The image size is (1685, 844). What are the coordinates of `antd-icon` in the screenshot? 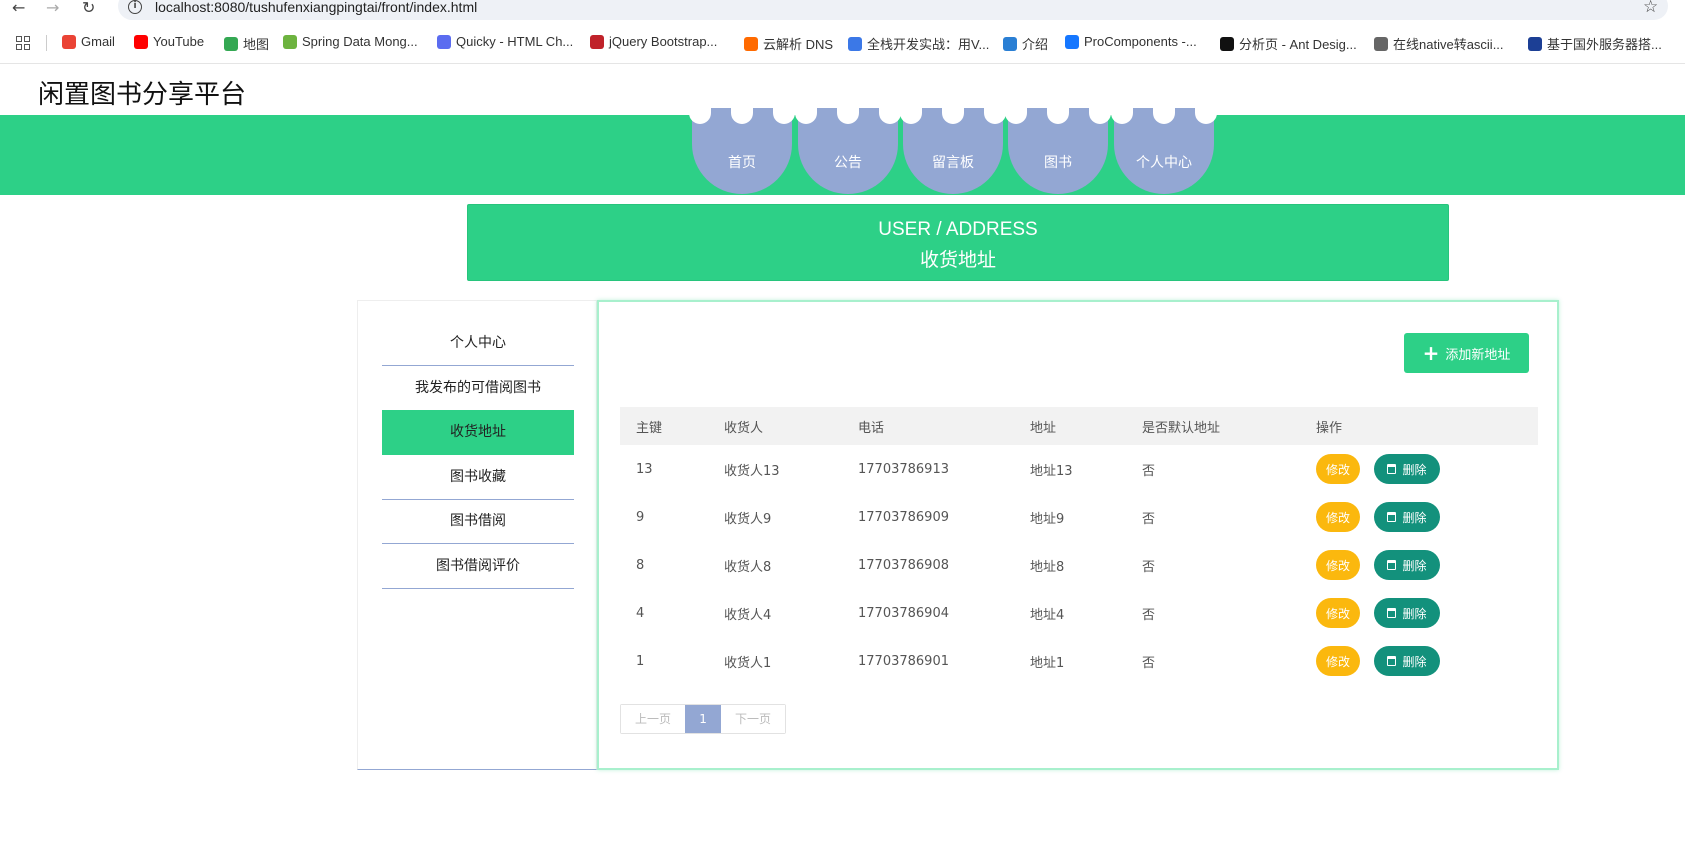 It's located at (1072, 41).